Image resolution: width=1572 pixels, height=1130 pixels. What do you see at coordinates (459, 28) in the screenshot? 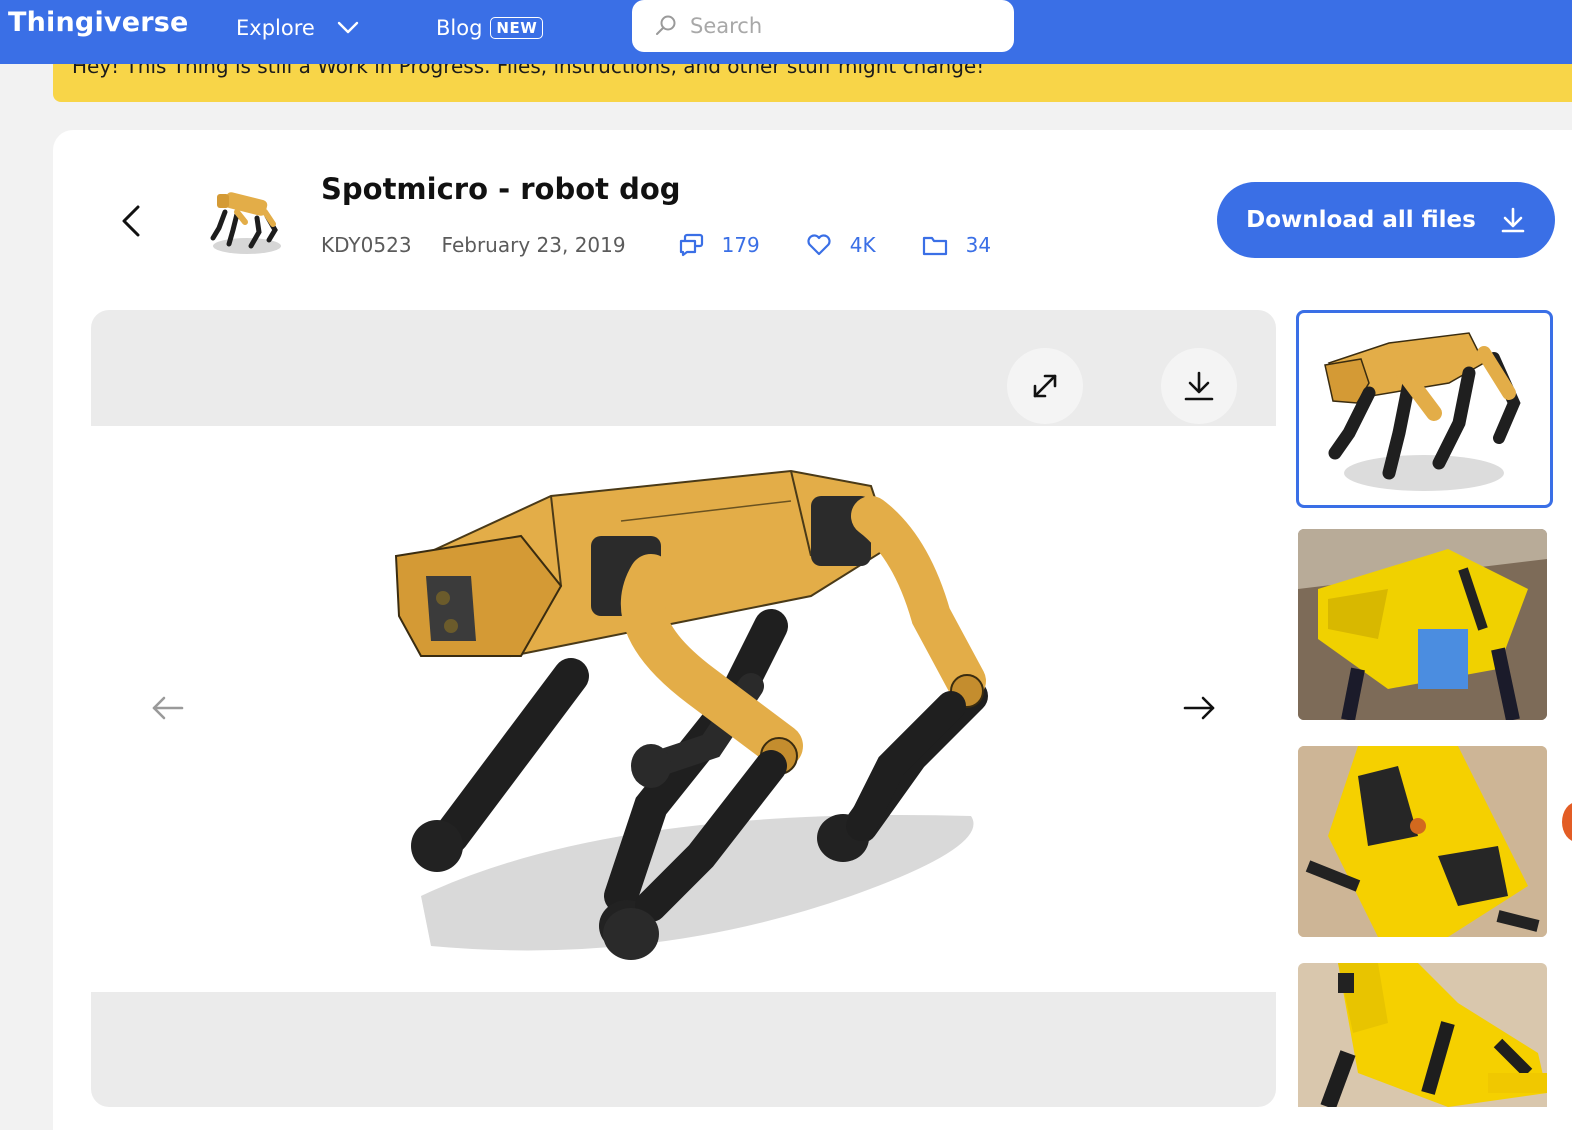
I see `blog-label: Blog` at bounding box center [459, 28].